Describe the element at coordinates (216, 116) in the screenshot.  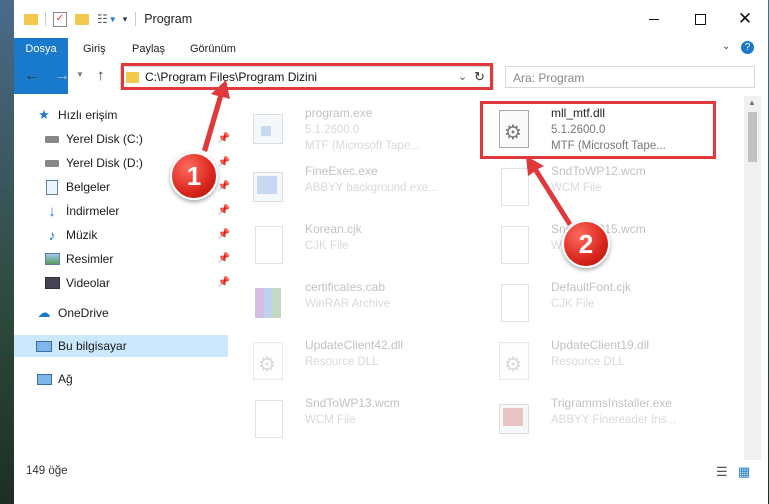
I see `arrow-one-icon` at that location.